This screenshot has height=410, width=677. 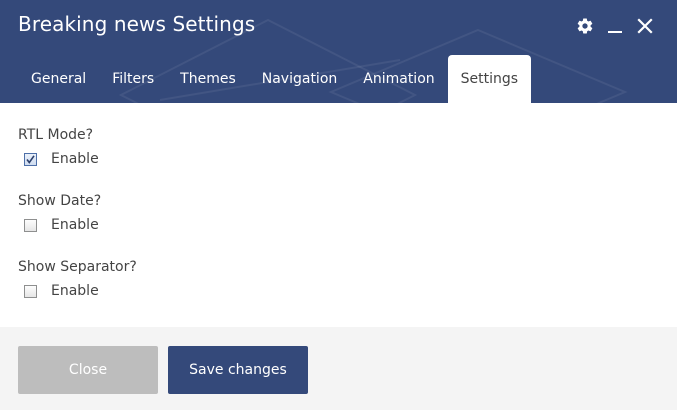 I want to click on tab-themes: Themes, so click(x=208, y=79).